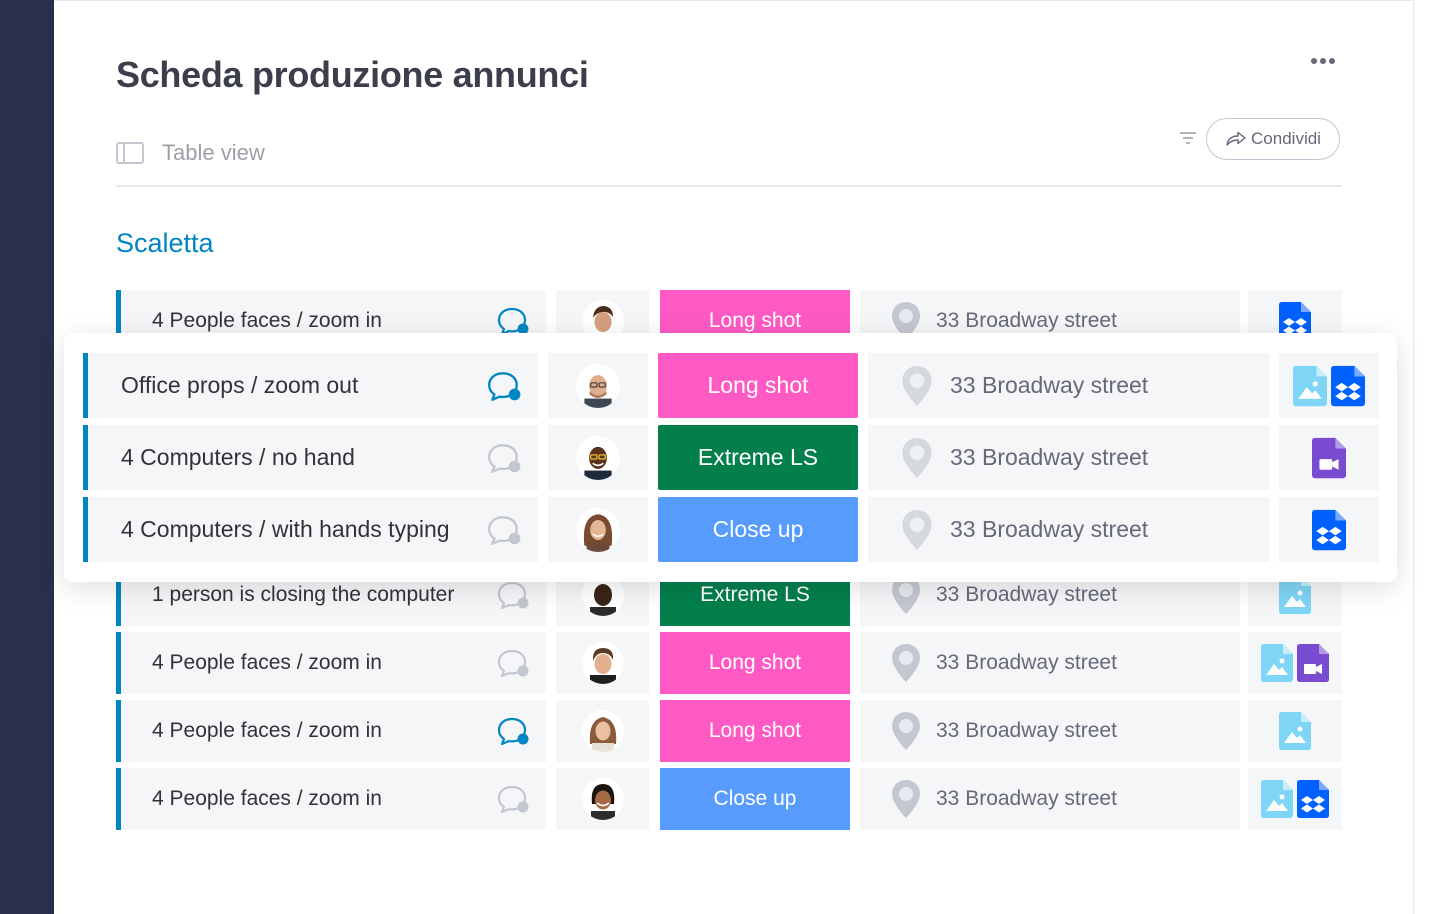 The height and width of the screenshot is (914, 1449). I want to click on item-name: 1 person is closing the computer, so click(303, 594).